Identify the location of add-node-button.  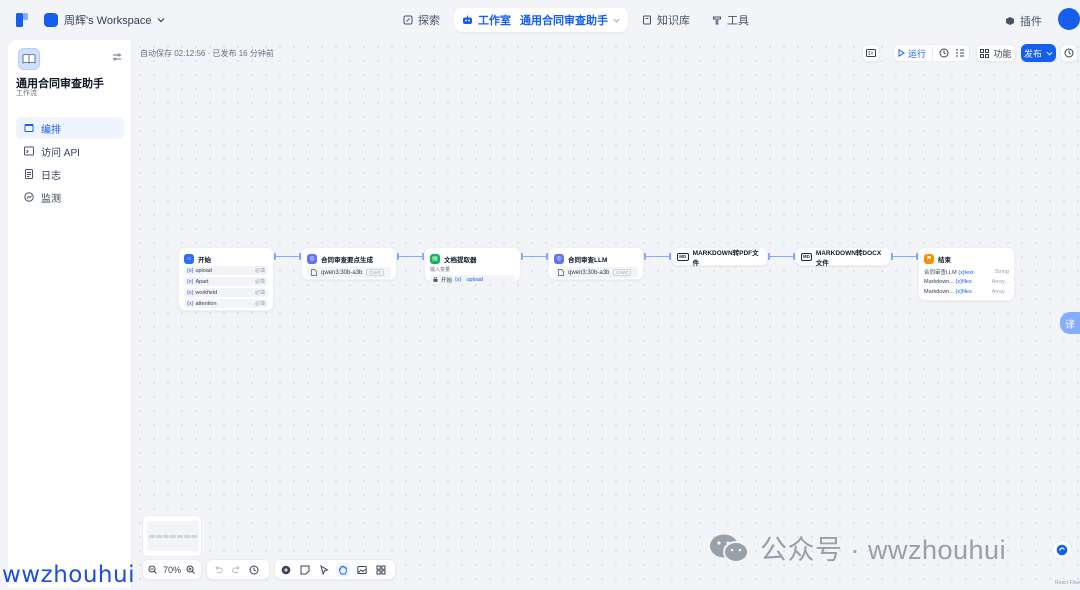
(286, 570).